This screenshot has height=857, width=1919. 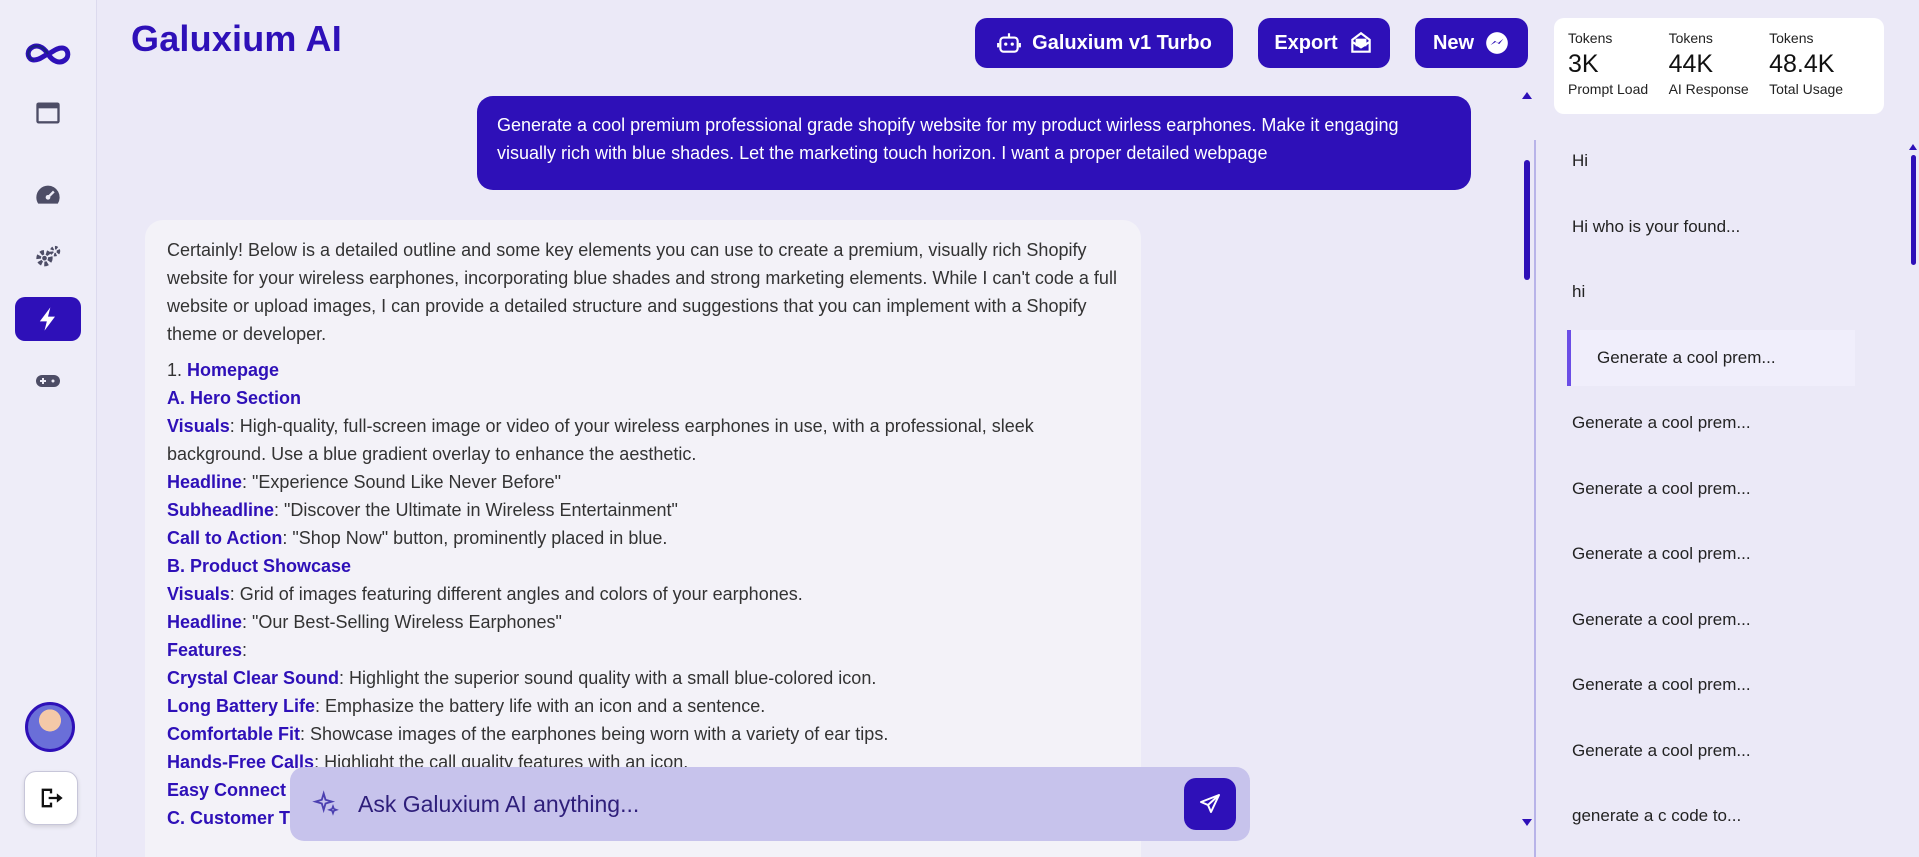 What do you see at coordinates (48, 257) in the screenshot?
I see `gears-icon` at bounding box center [48, 257].